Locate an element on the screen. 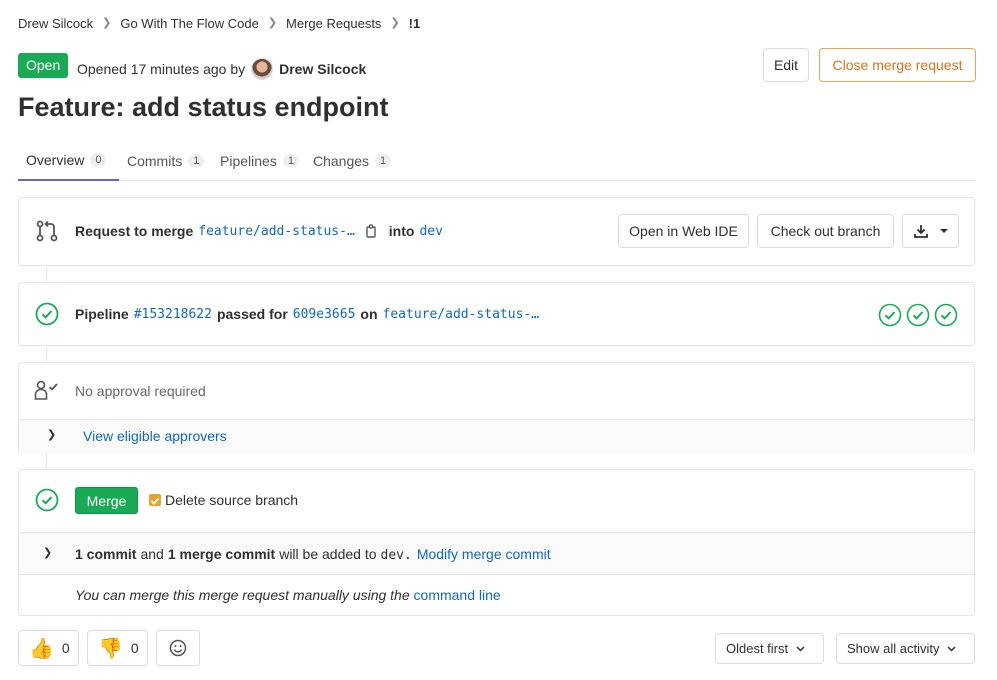 The image size is (997, 680). merge-button: Merge is located at coordinates (106, 500).